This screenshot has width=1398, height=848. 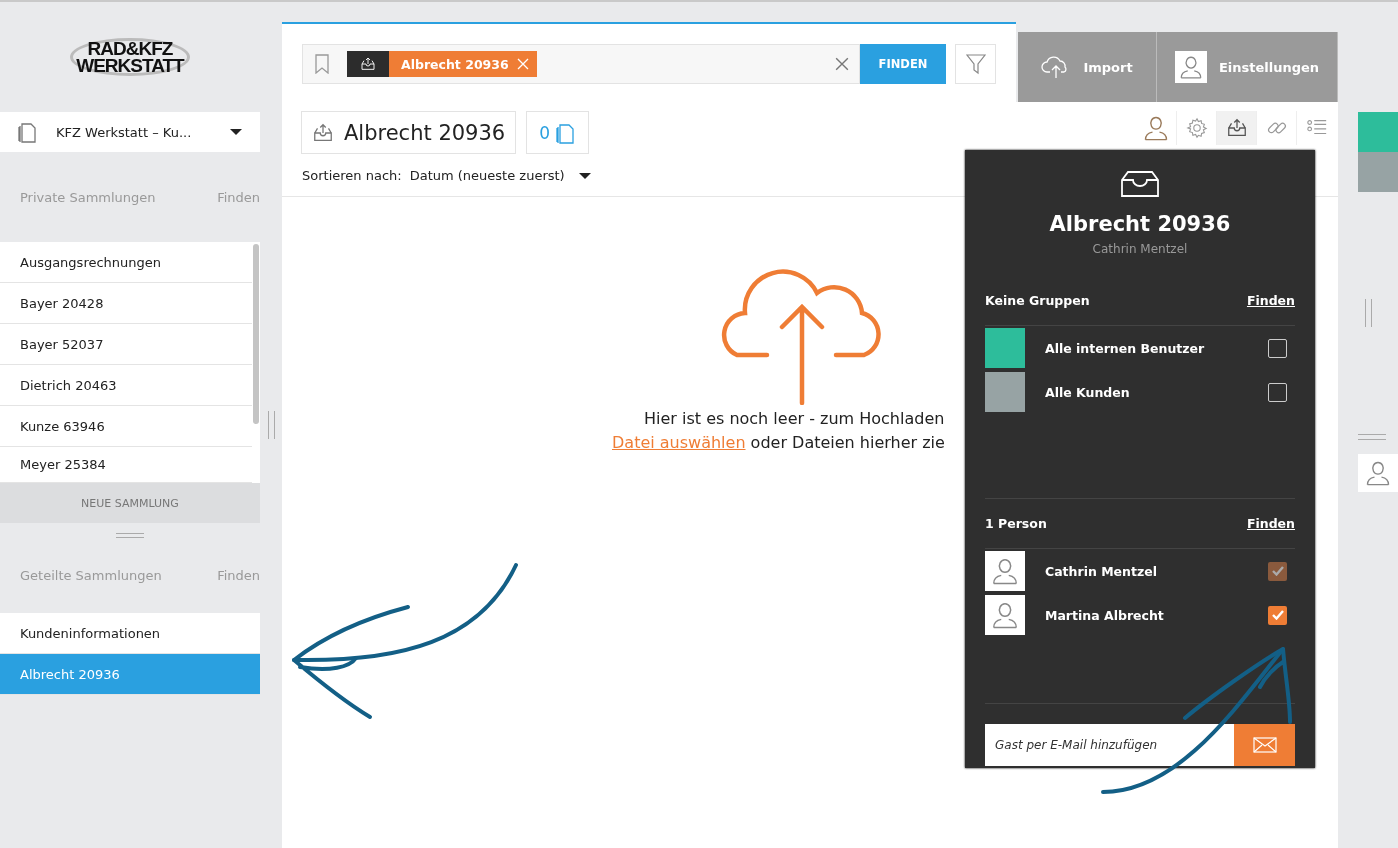 I want to click on owner-name: Cathrin Mentzel, so click(x=1140, y=249).